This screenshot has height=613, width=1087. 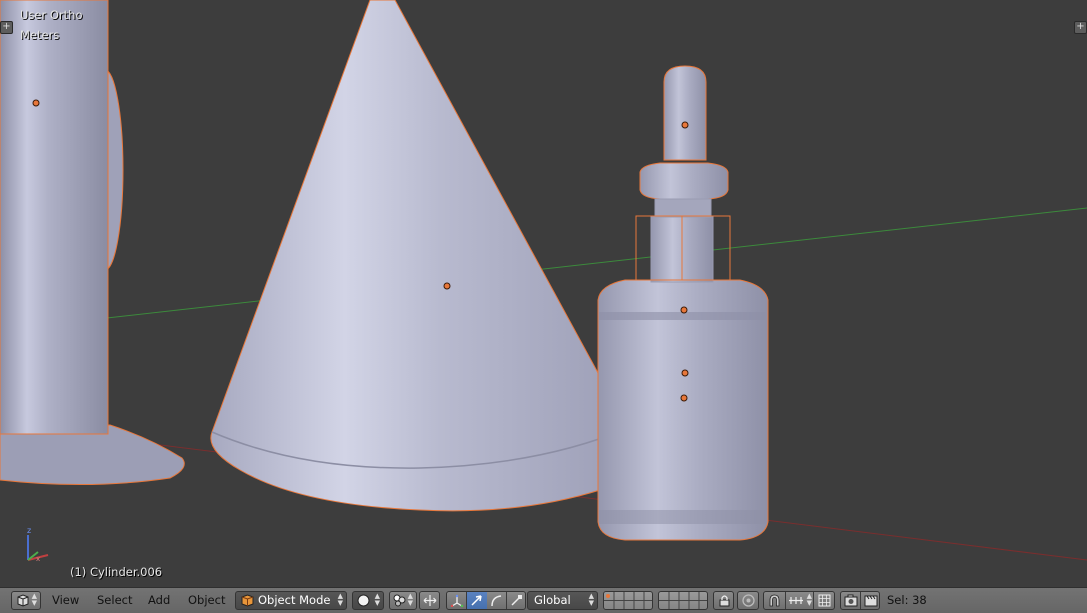 What do you see at coordinates (65, 600) in the screenshot?
I see `menu-view: View` at bounding box center [65, 600].